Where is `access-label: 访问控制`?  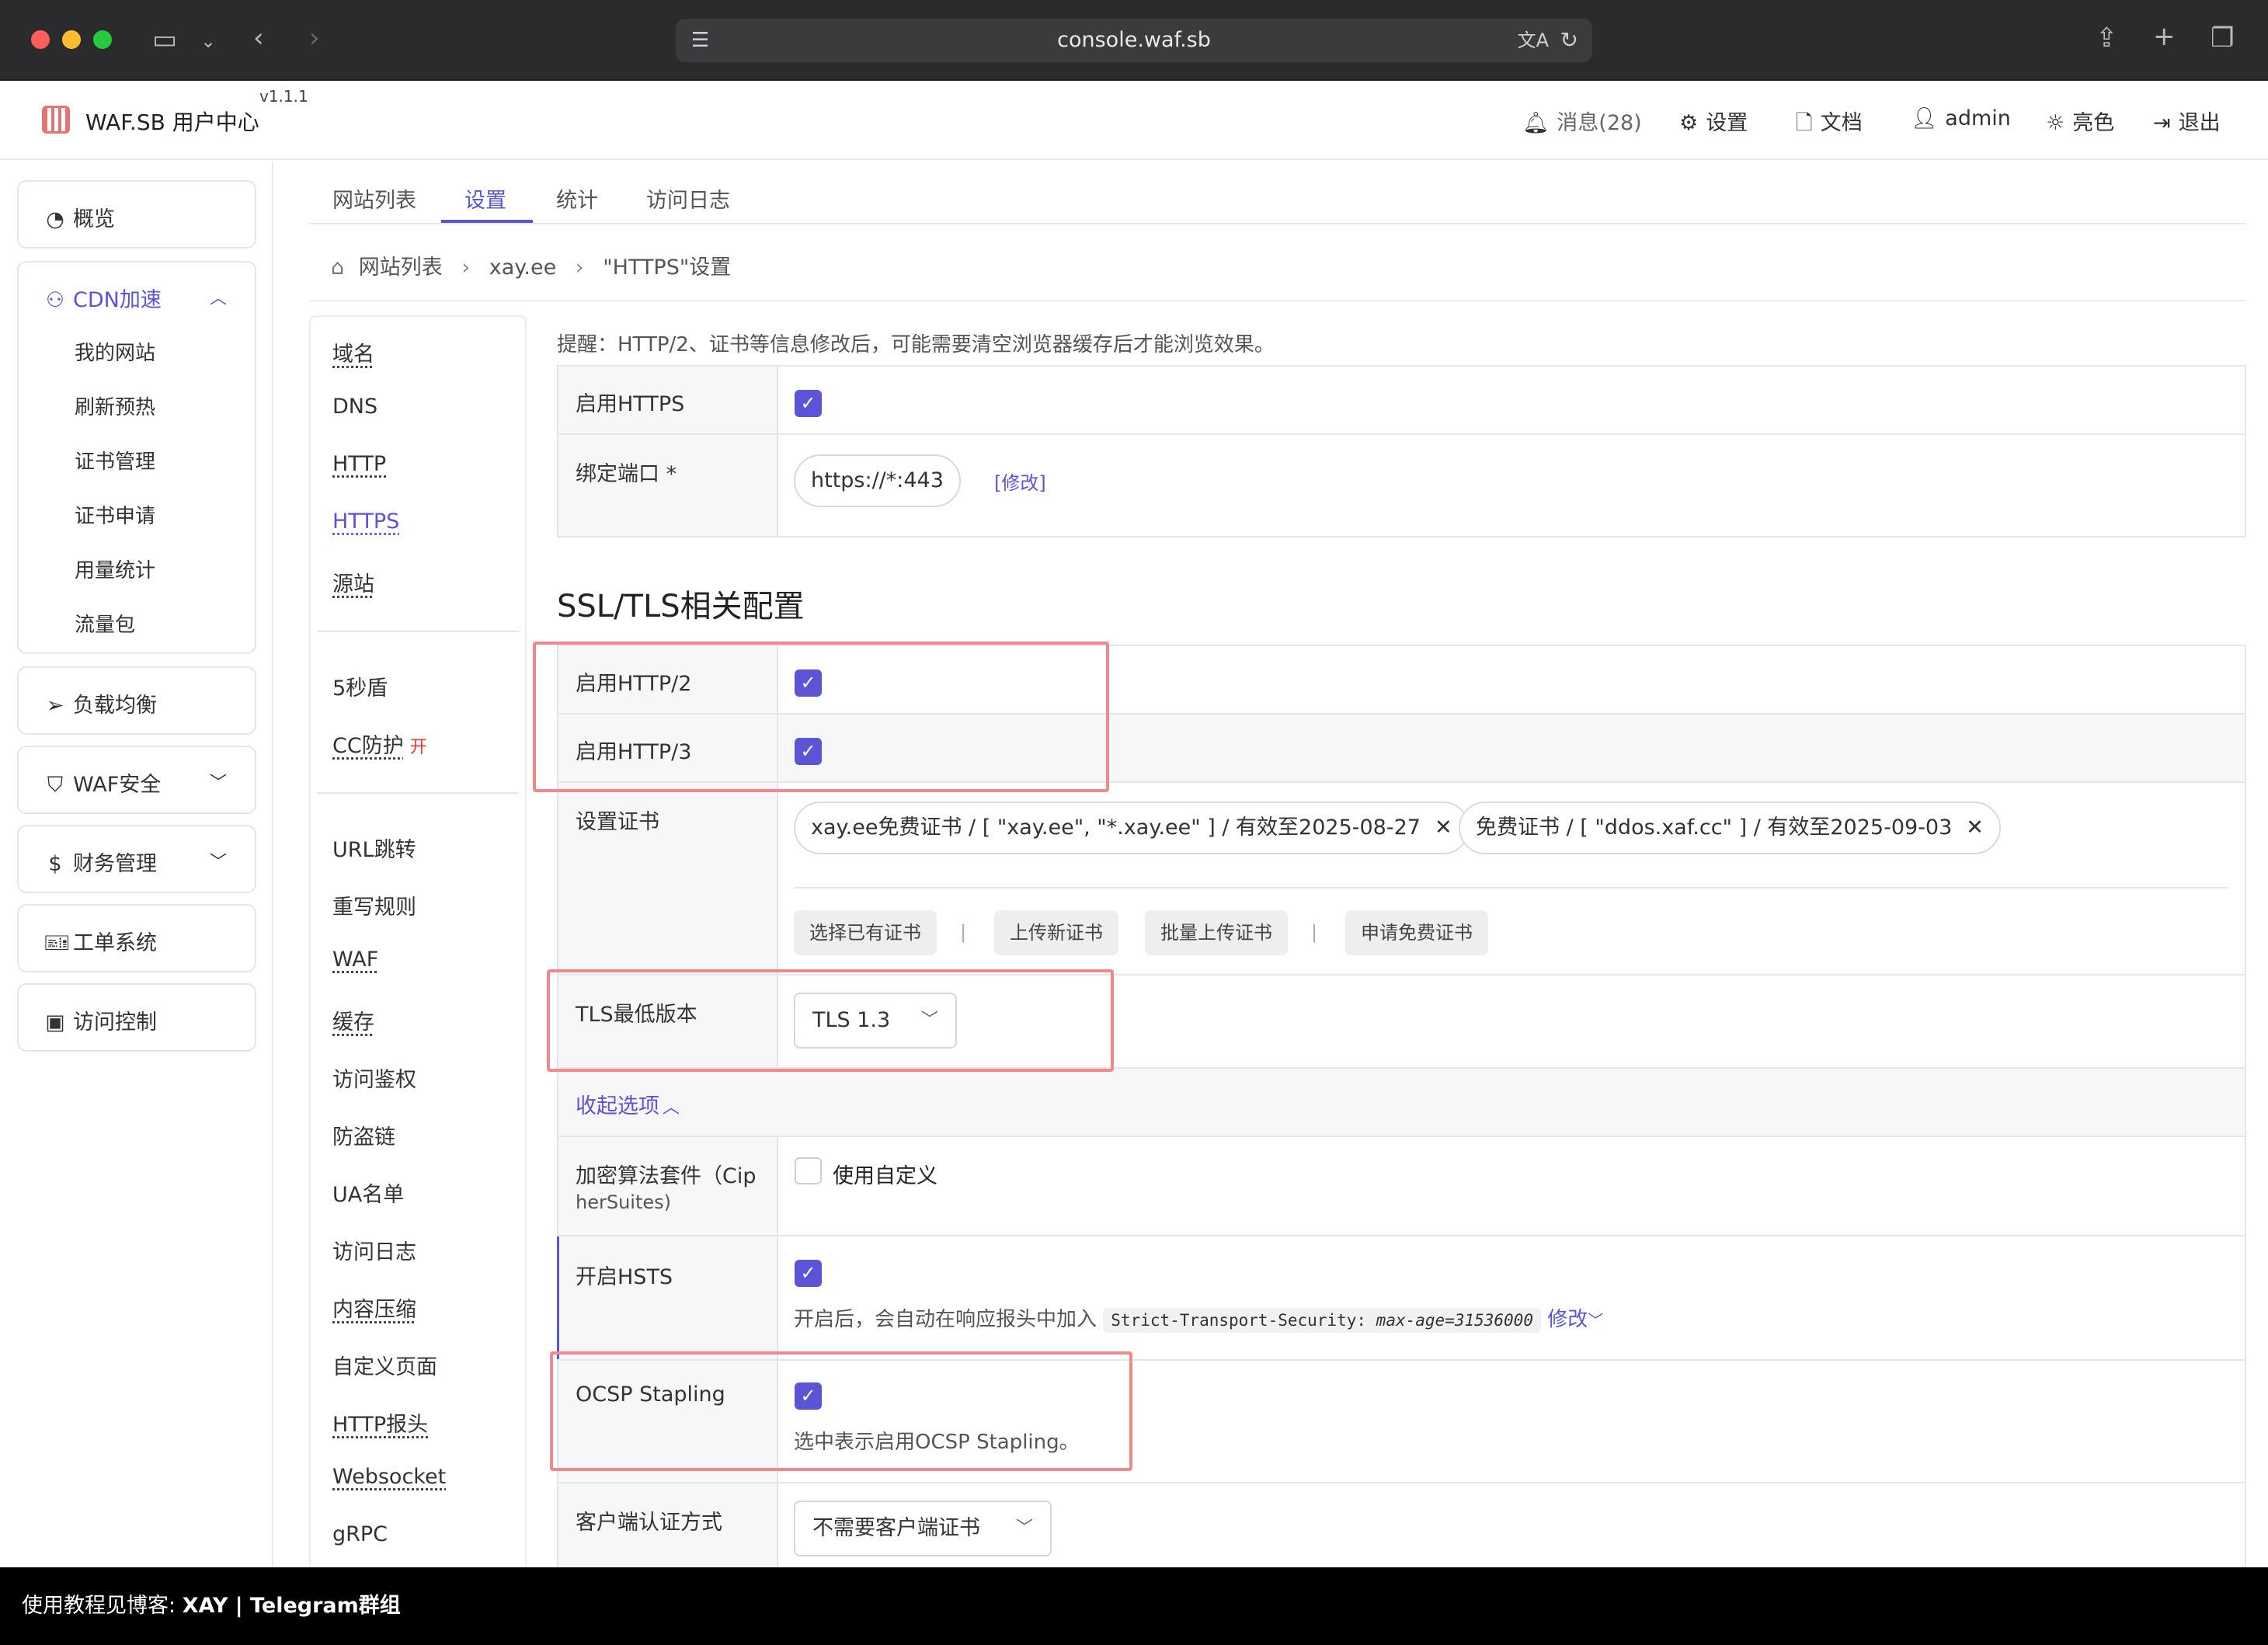 access-label: 访问控制 is located at coordinates (115, 1022).